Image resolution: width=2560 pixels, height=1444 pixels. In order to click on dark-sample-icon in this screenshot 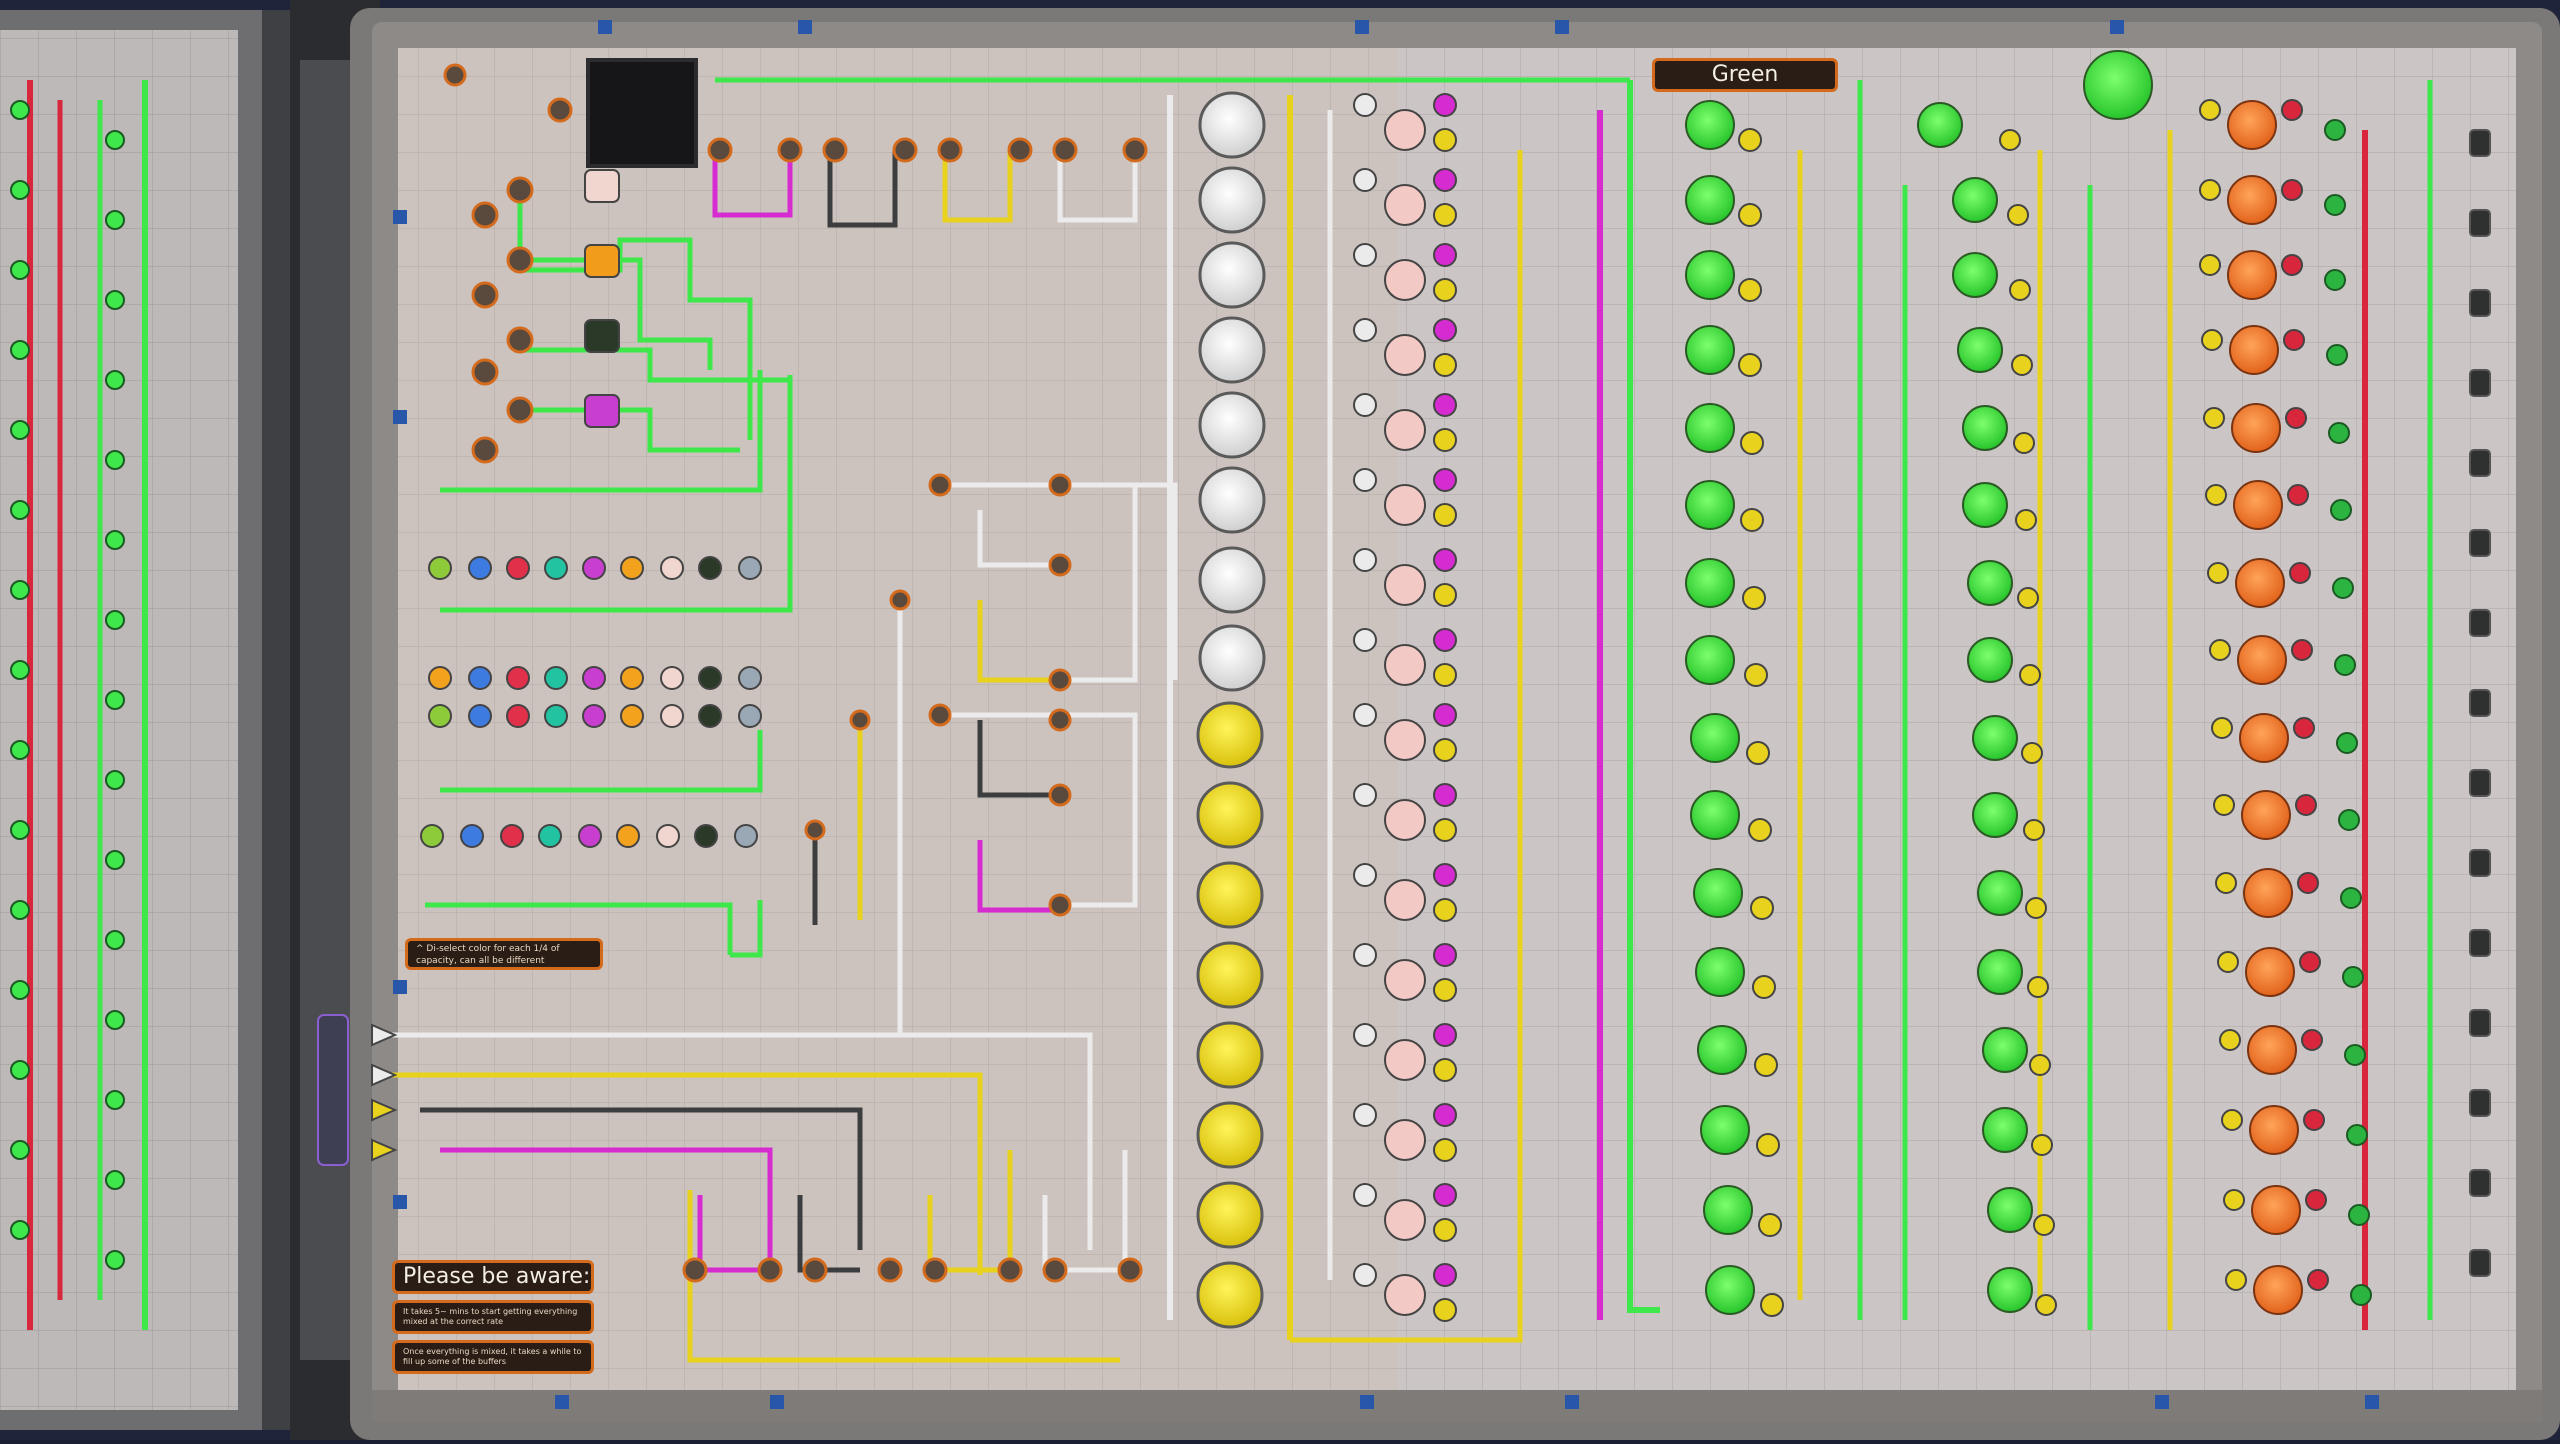, I will do `click(602, 336)`.